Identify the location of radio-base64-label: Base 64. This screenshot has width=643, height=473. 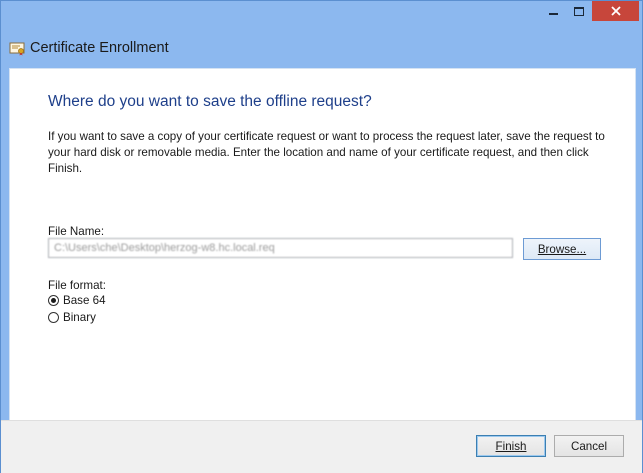
(84, 300).